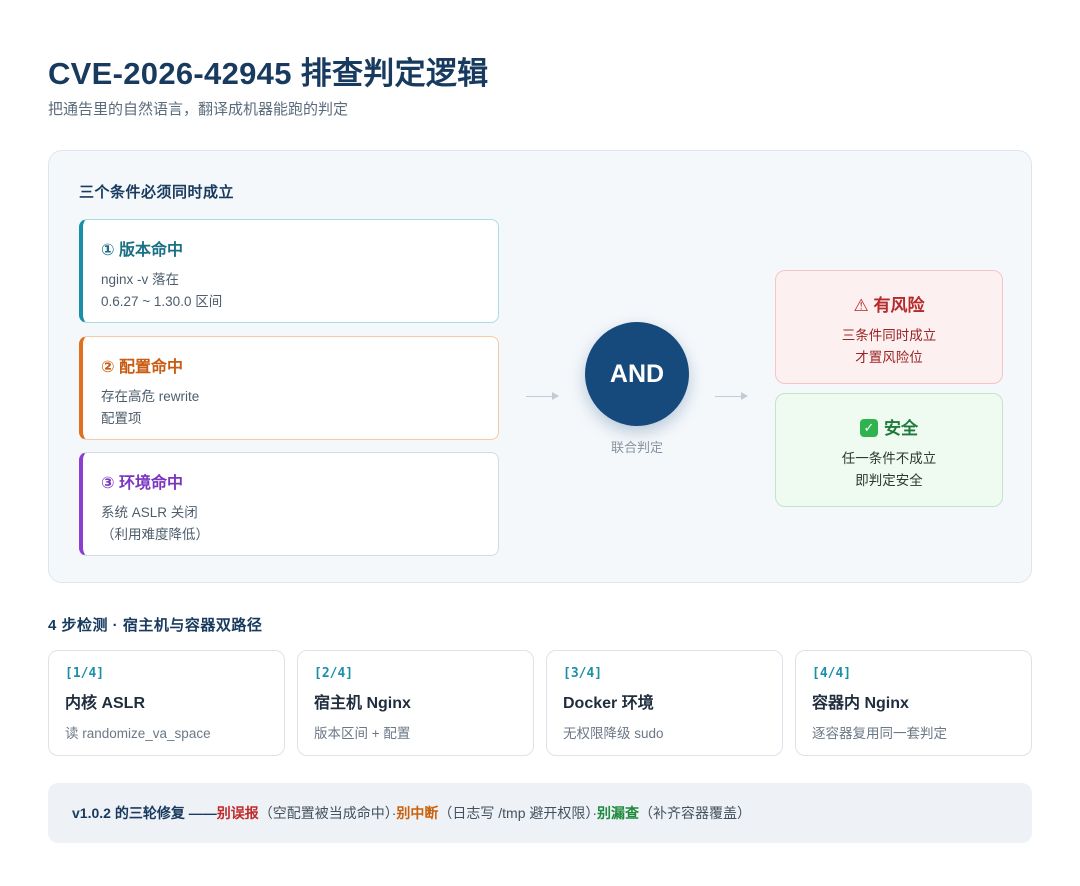  What do you see at coordinates (731, 396) in the screenshot?
I see `arrow-to-result-icon` at bounding box center [731, 396].